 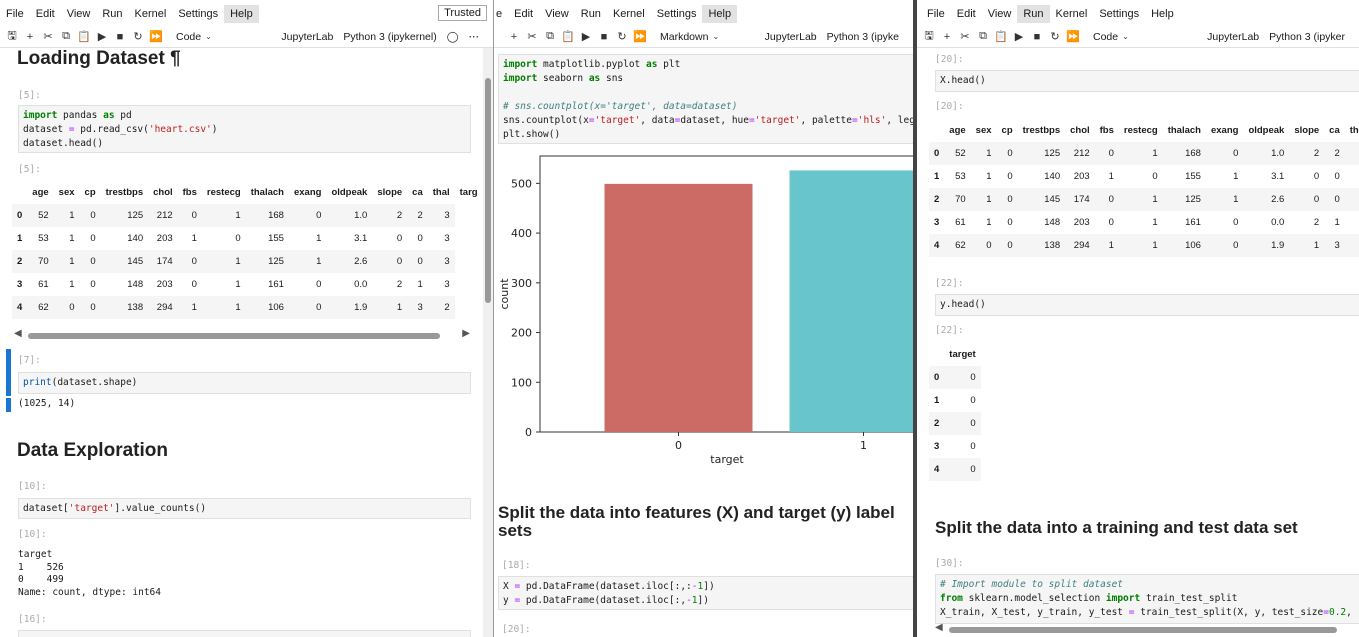 What do you see at coordinates (973, 469) in the screenshot?
I see `table-cell: 0` at bounding box center [973, 469].